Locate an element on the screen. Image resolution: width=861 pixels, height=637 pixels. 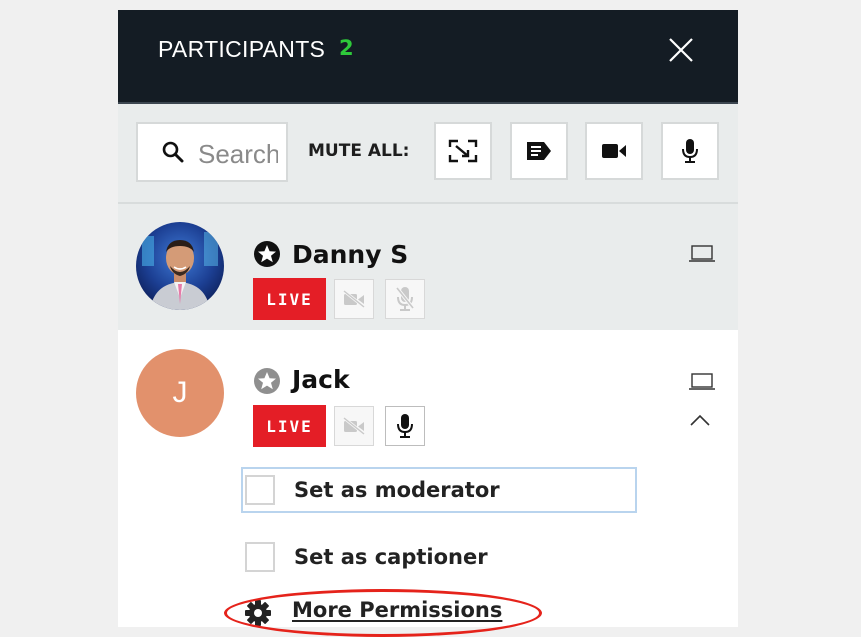
microphone-off-icon is located at coordinates (405, 298).